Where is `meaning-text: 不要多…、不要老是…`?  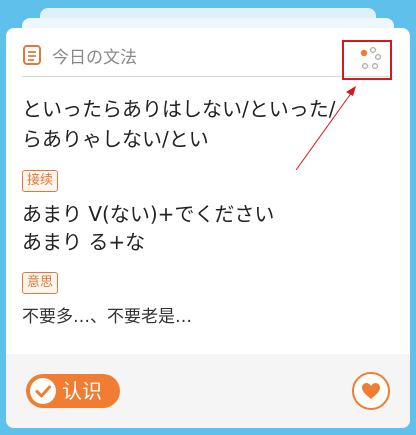 meaning-text: 不要多…、不要老是… is located at coordinates (107, 317).